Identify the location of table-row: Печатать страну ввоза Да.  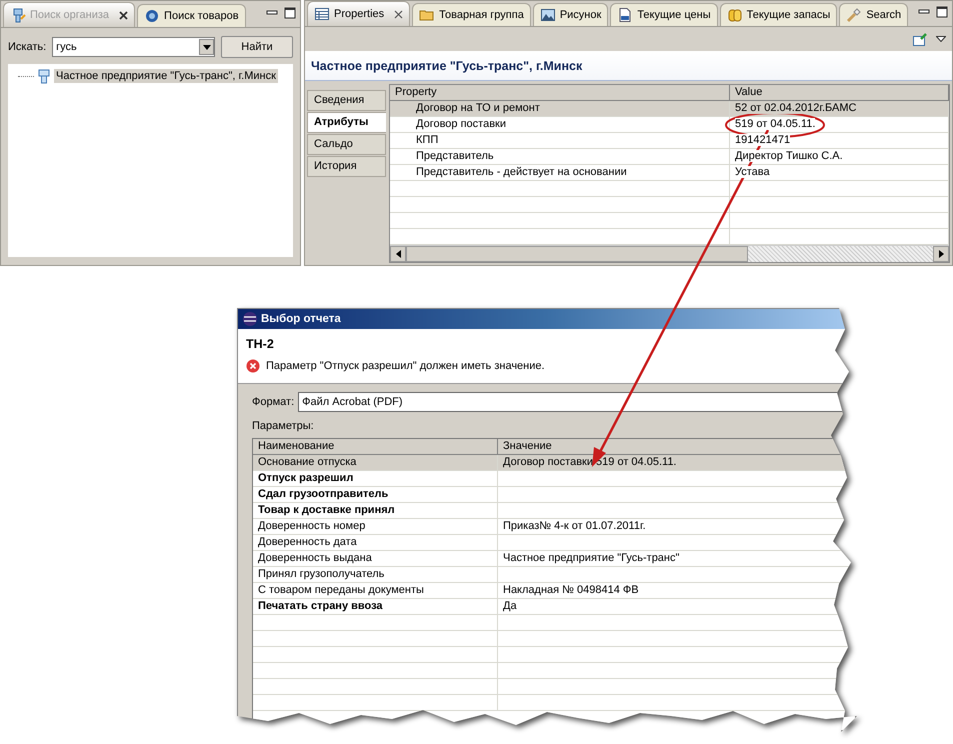
(554, 607).